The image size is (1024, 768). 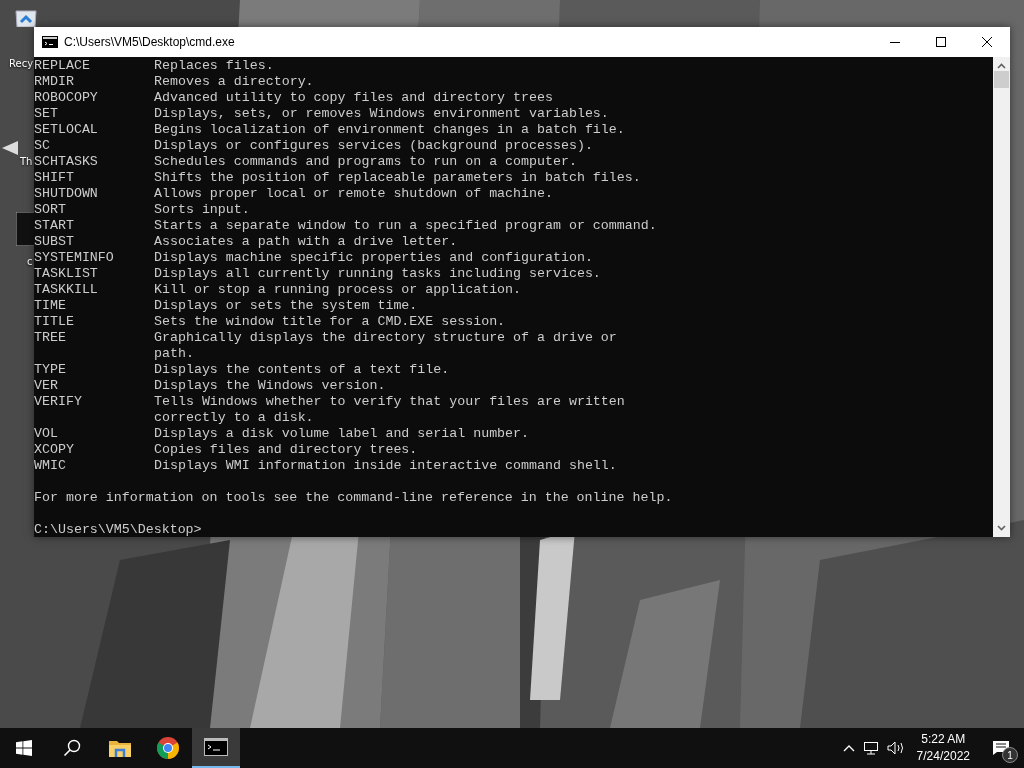 What do you see at coordinates (50, 370) in the screenshot?
I see `command-name: TYPE` at bounding box center [50, 370].